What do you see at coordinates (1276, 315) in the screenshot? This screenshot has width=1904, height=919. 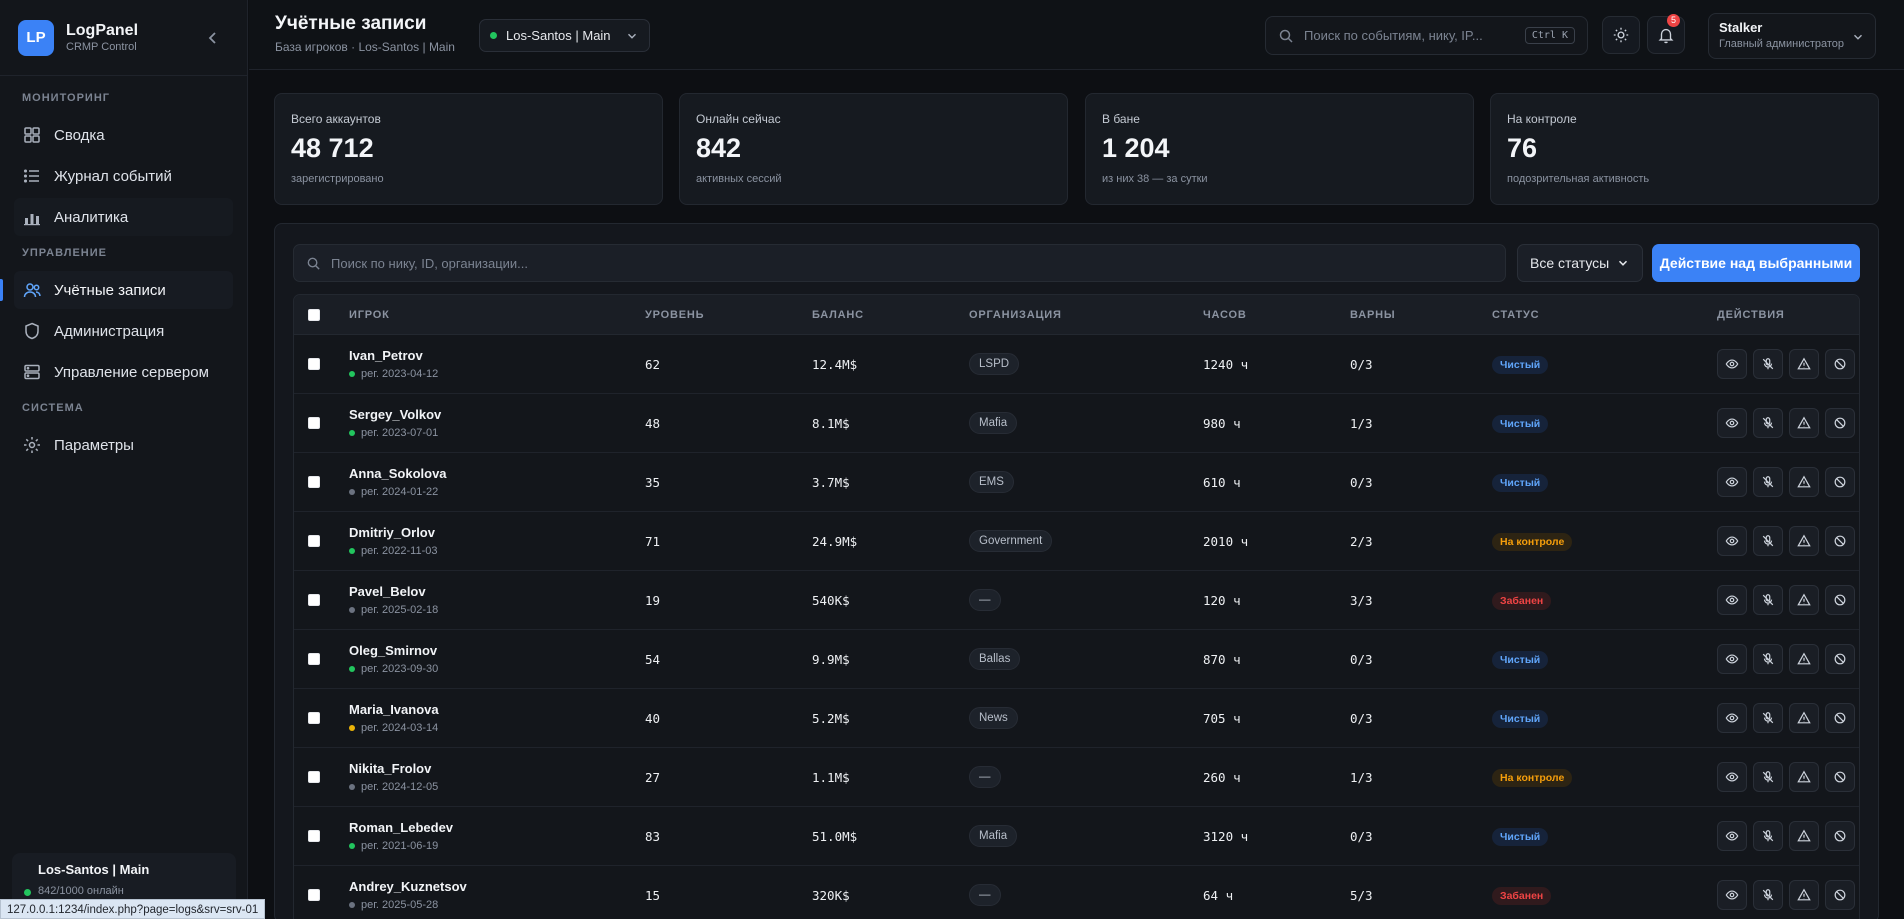 I see `column-header-hours: ЧАСОВ` at bounding box center [1276, 315].